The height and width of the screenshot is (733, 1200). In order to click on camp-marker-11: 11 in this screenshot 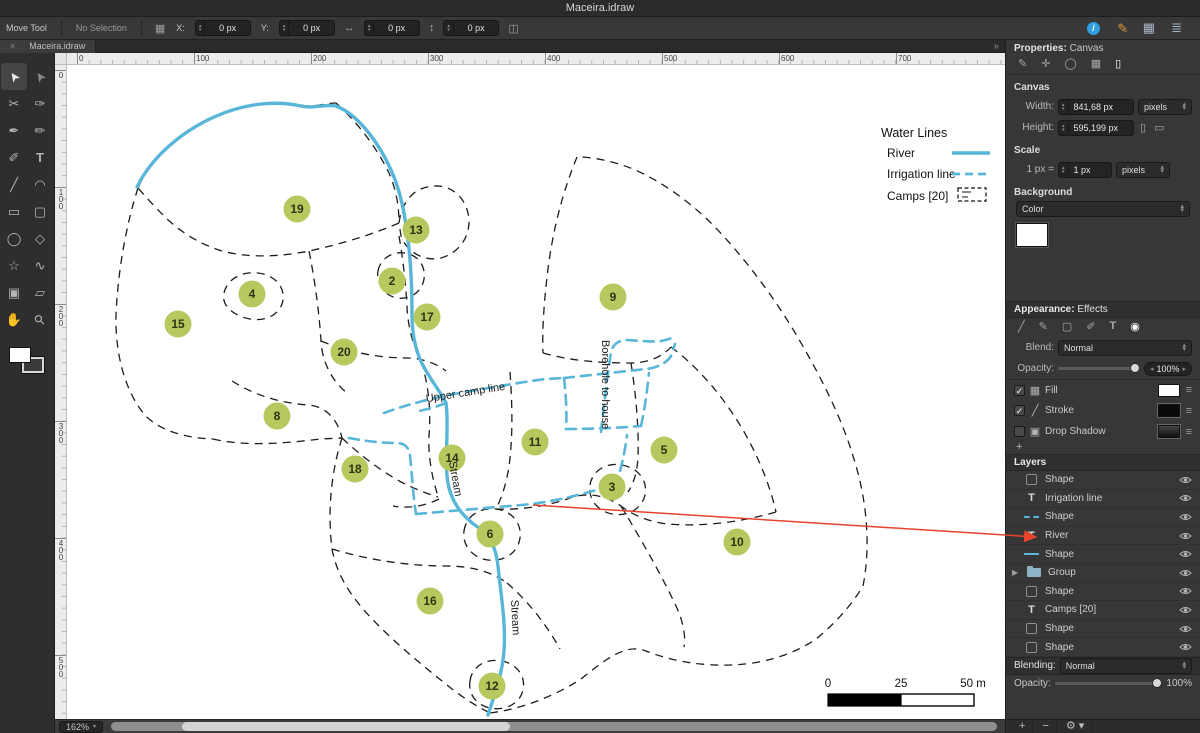, I will do `click(535, 442)`.